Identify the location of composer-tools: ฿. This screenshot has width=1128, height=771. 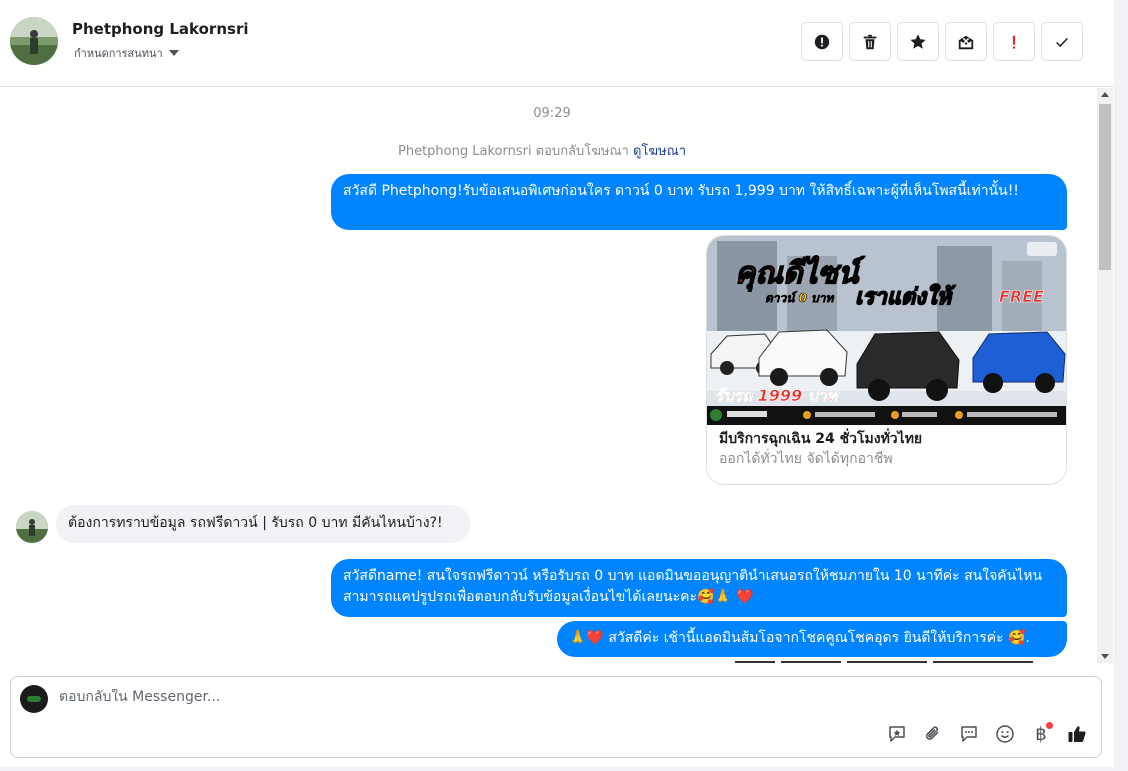
(987, 734).